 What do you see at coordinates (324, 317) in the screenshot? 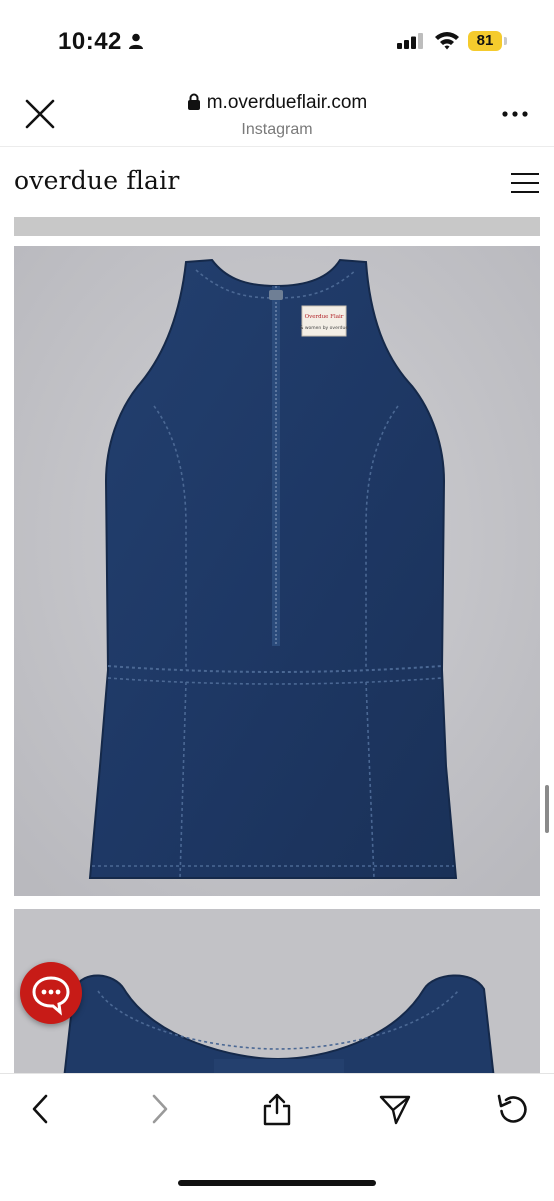
I see `garment-label-line1: Overdue Flair` at bounding box center [324, 317].